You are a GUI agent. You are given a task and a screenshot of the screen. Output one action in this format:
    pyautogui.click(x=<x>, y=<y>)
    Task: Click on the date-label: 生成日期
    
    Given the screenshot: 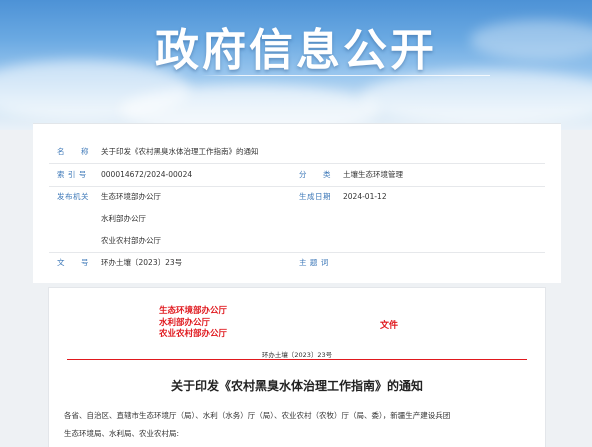 What is the action you would take?
    pyautogui.click(x=315, y=196)
    